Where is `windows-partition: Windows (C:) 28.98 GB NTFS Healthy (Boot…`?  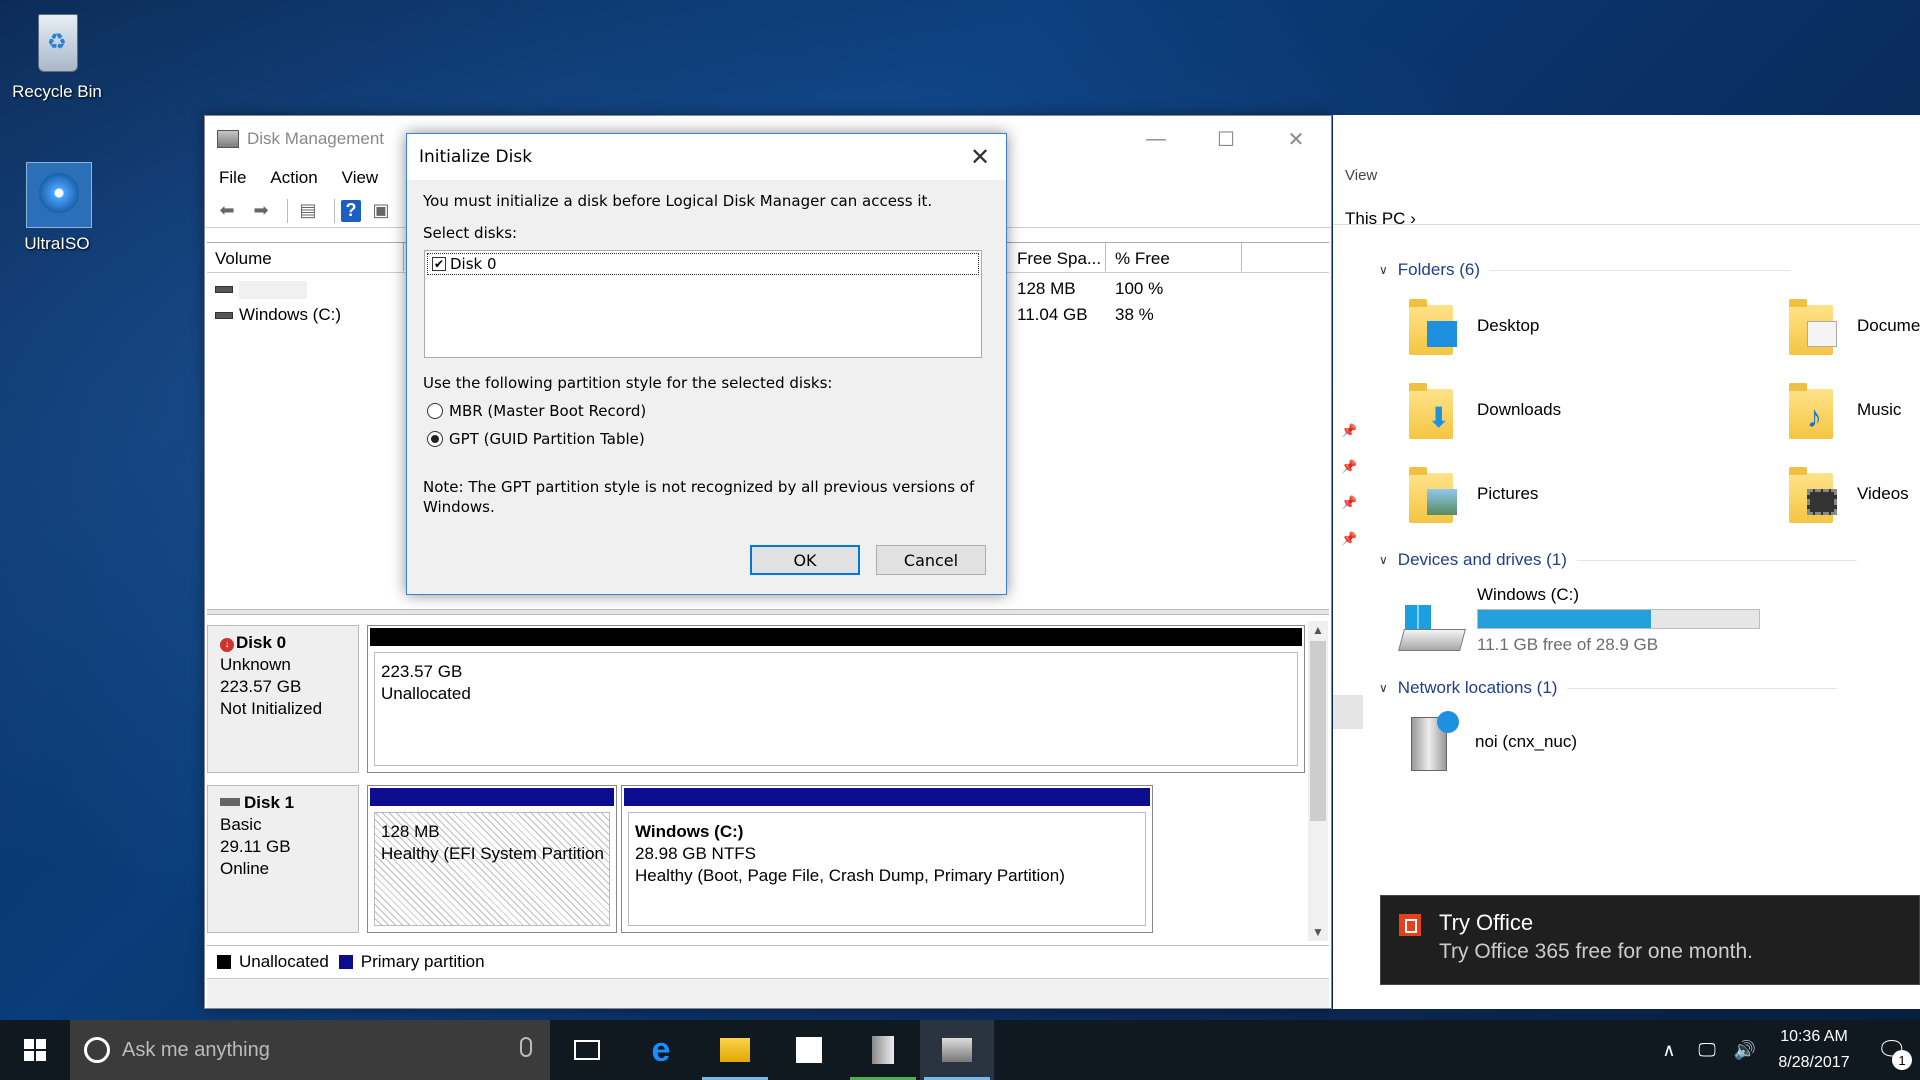
windows-partition: Windows (C:) 28.98 GB NTFS Healthy (Boot… is located at coordinates (887, 859).